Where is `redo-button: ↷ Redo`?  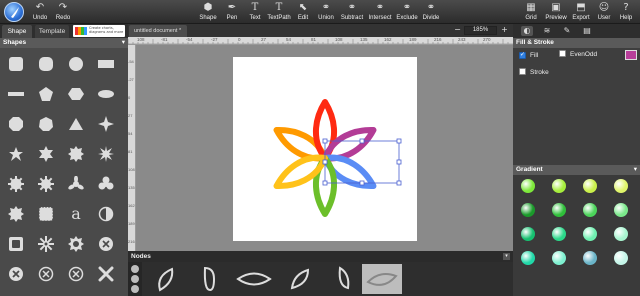
redo-button: ↷ Redo is located at coordinates (63, 12).